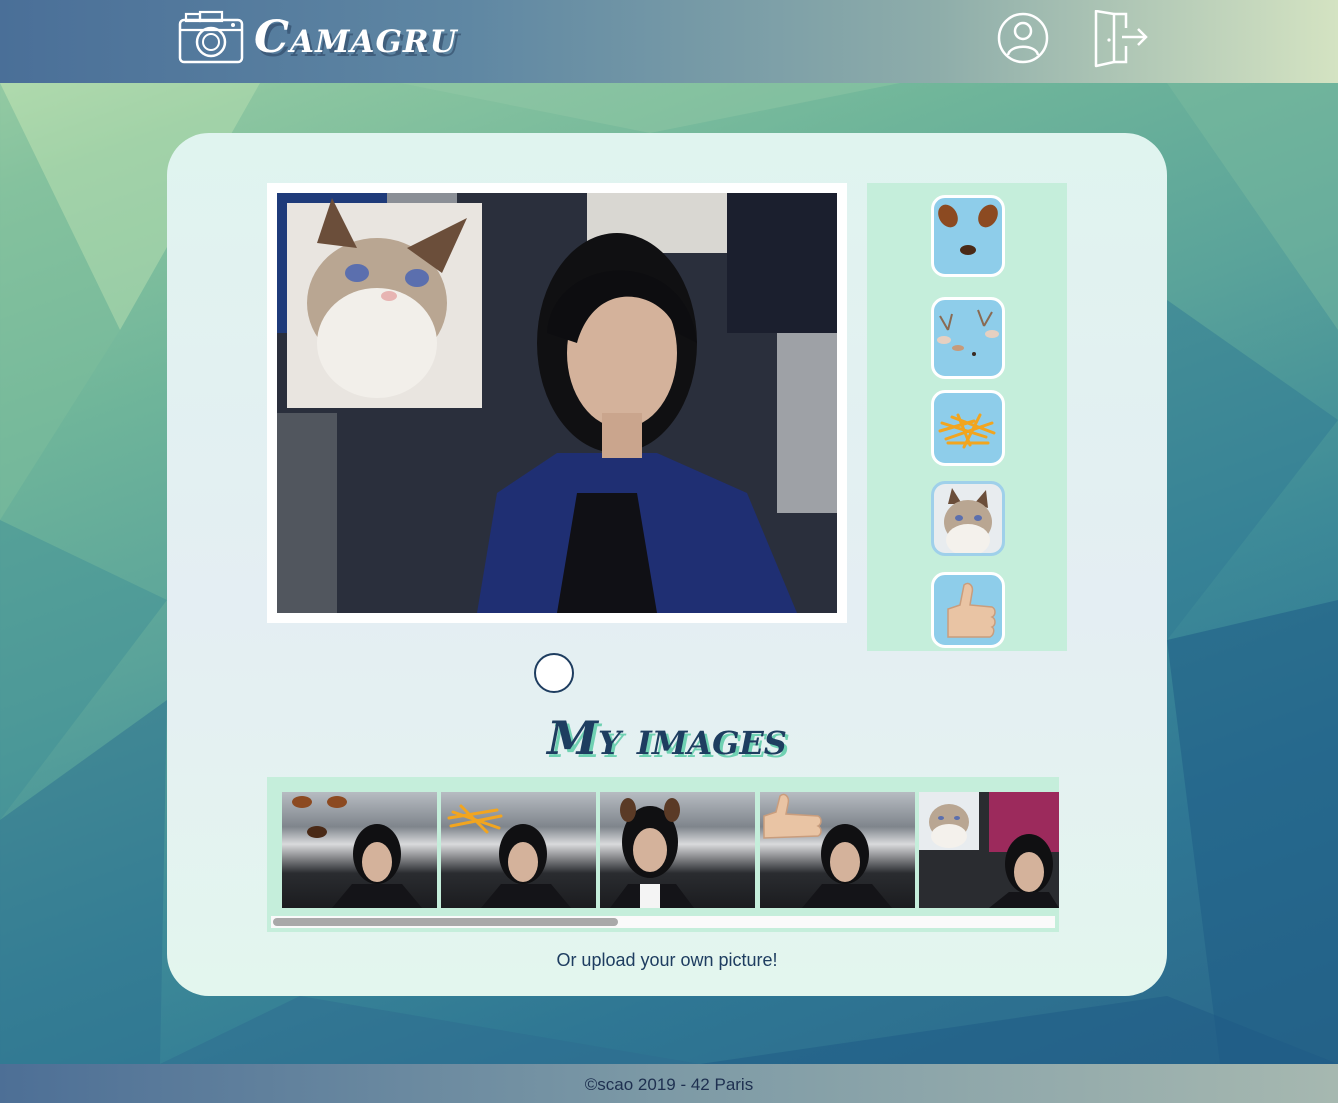  I want to click on my-images-title: My images, so click(667, 738).